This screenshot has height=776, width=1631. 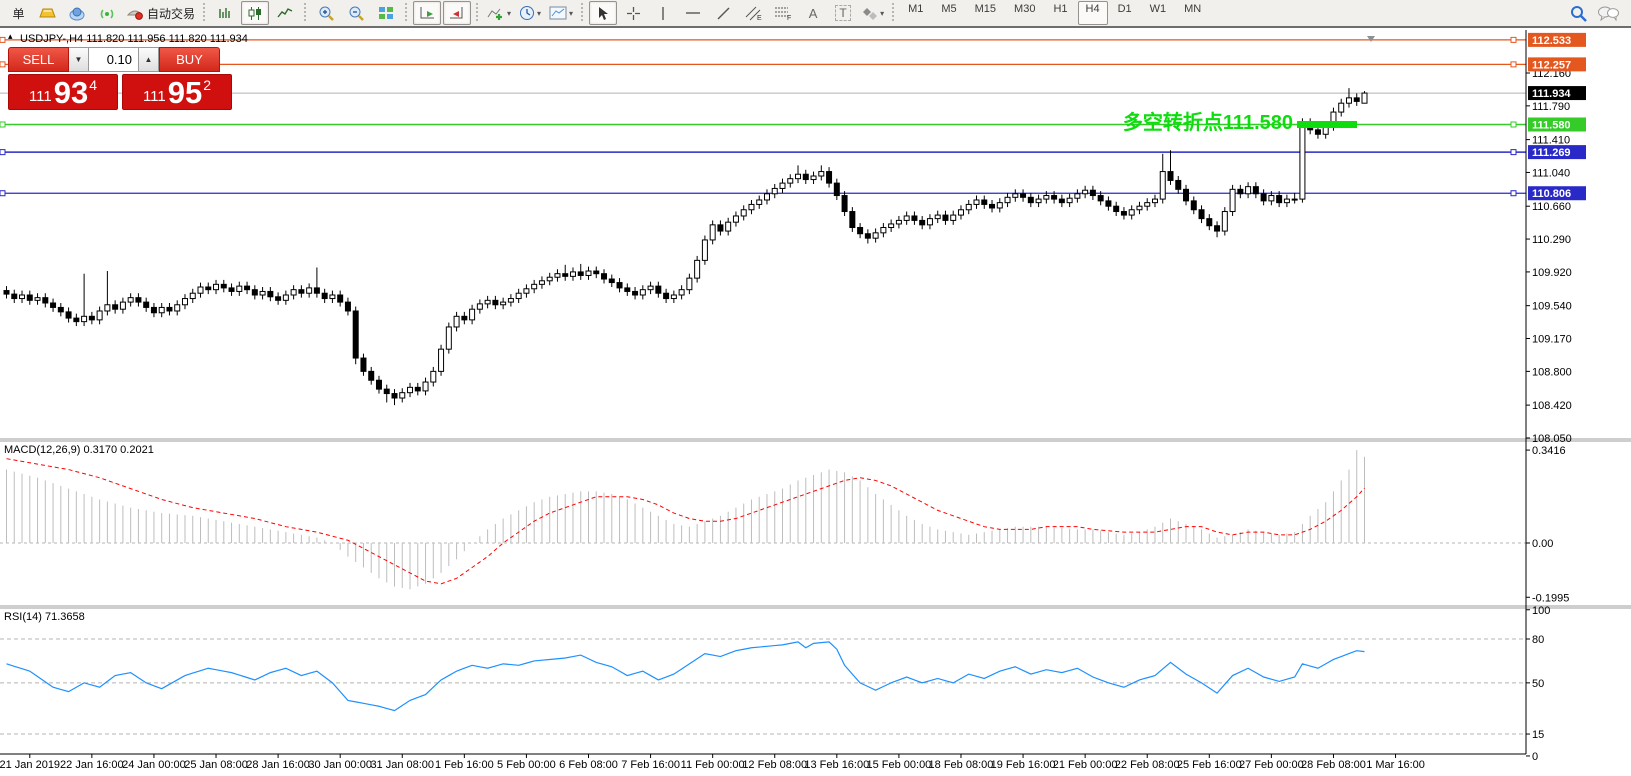 I want to click on indicators-button: ▾, so click(x=499, y=13).